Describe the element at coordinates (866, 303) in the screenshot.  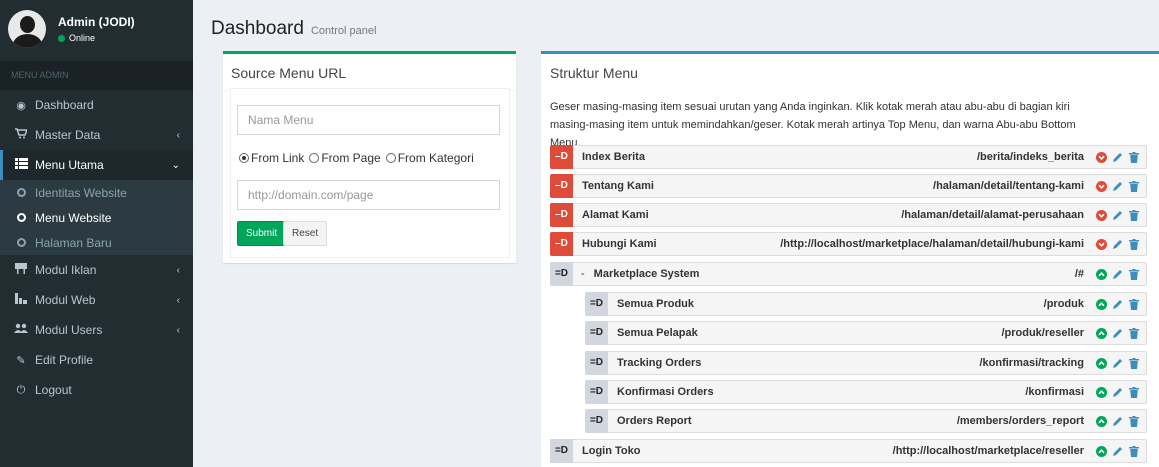
I see `menu-item-row: =D Semua Produk/produk` at that location.